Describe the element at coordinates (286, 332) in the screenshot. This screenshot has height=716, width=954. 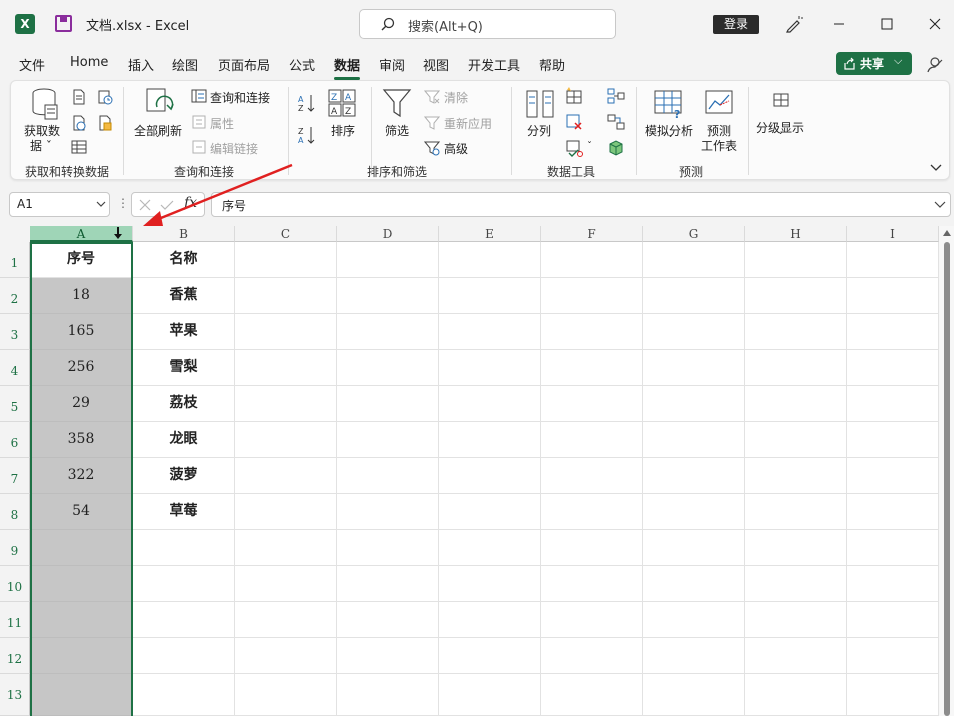
I see `cell-c3` at that location.